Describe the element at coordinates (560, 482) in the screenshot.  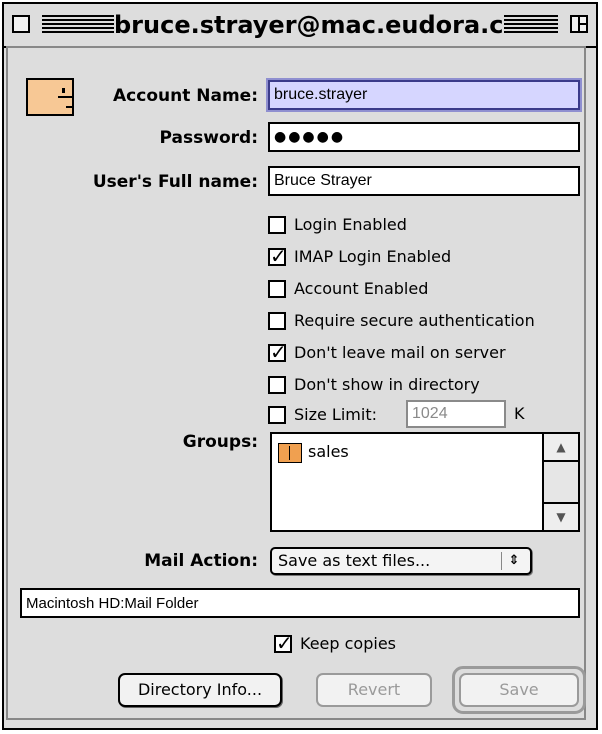
I see `groups-scrollbar: ▲ ▼` at that location.